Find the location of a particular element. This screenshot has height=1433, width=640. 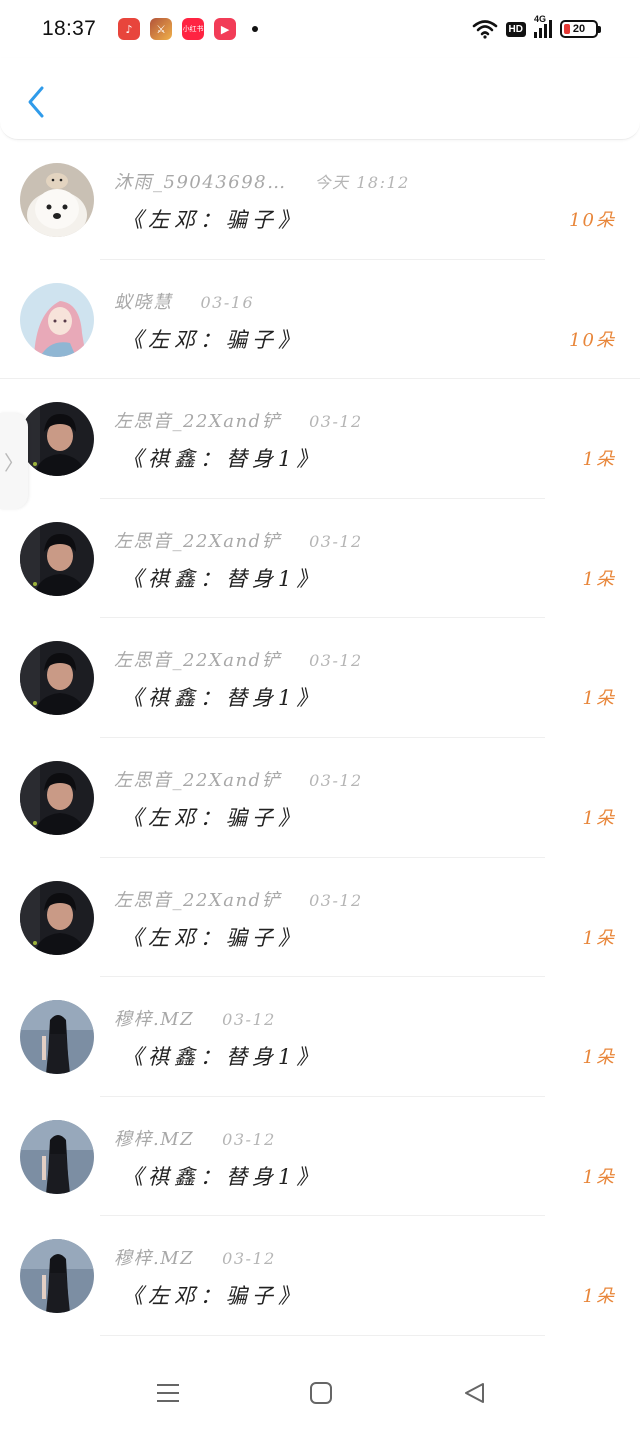

game-app-icon: ⚔ is located at coordinates (161, 29).